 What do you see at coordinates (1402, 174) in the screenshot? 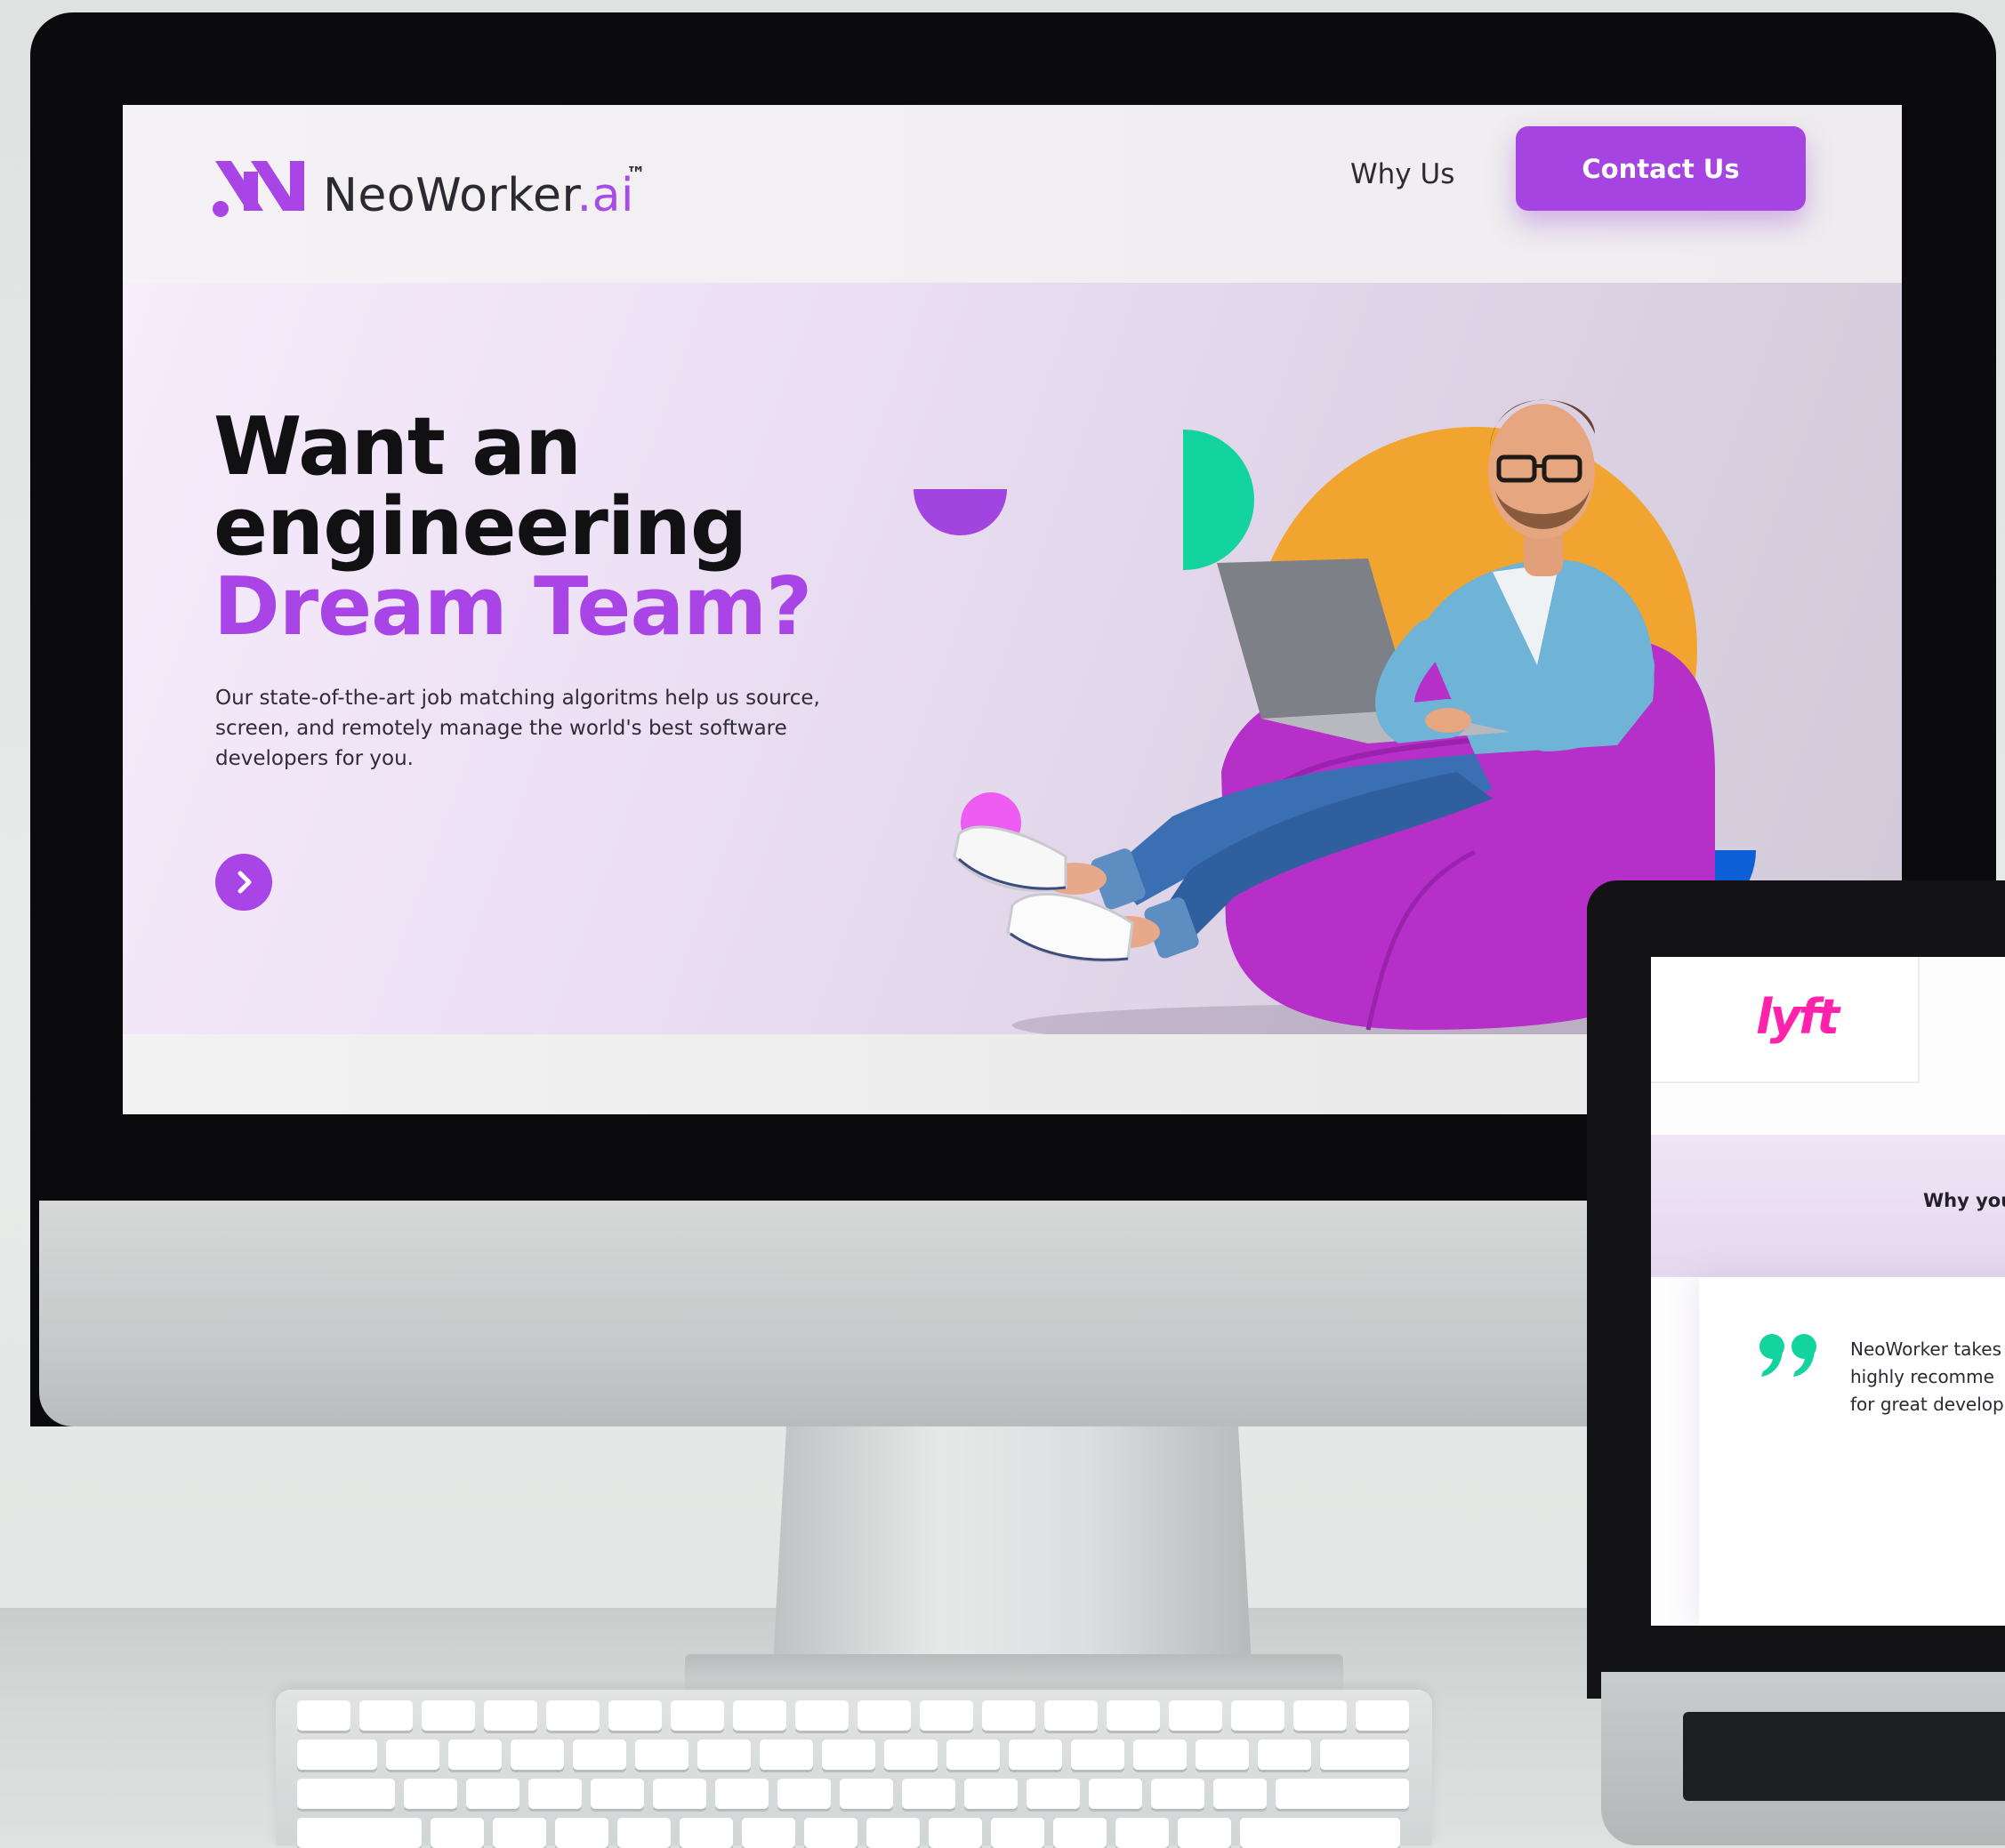
I see `nav-link-why-us: Why Us` at bounding box center [1402, 174].